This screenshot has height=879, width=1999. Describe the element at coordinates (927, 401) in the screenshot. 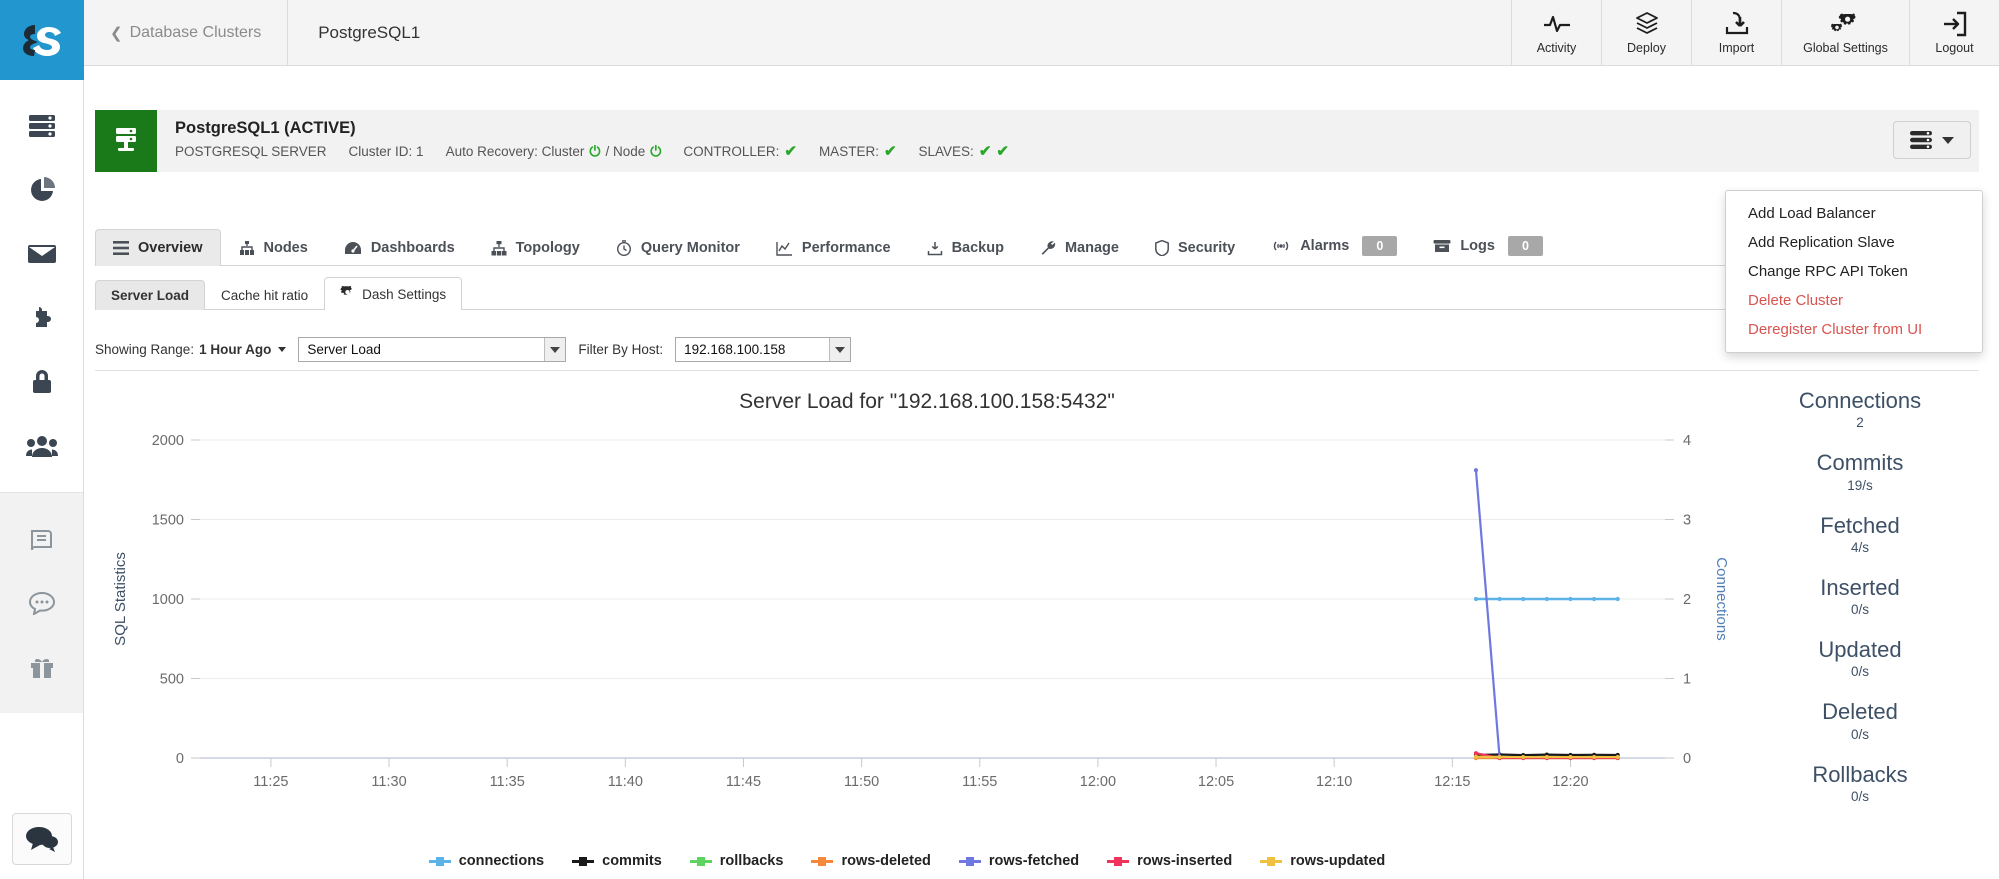

I see `chart-title: Server Load for "192.168.100.158:5432"` at that location.